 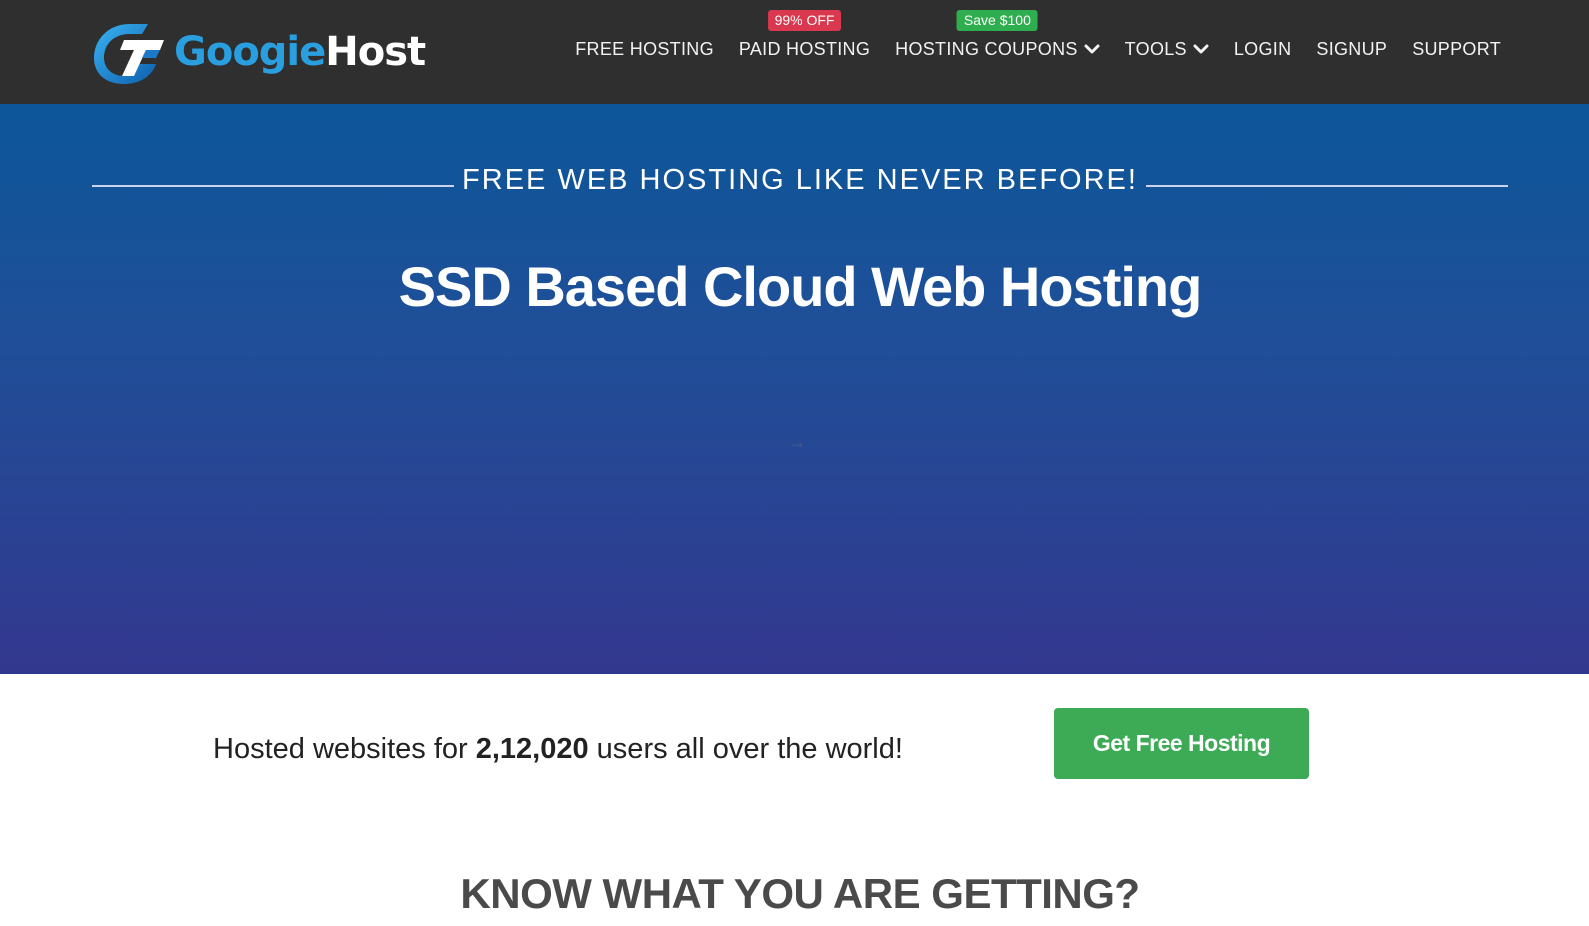 I want to click on logo-wordmark: GoogieHost, so click(x=300, y=52).